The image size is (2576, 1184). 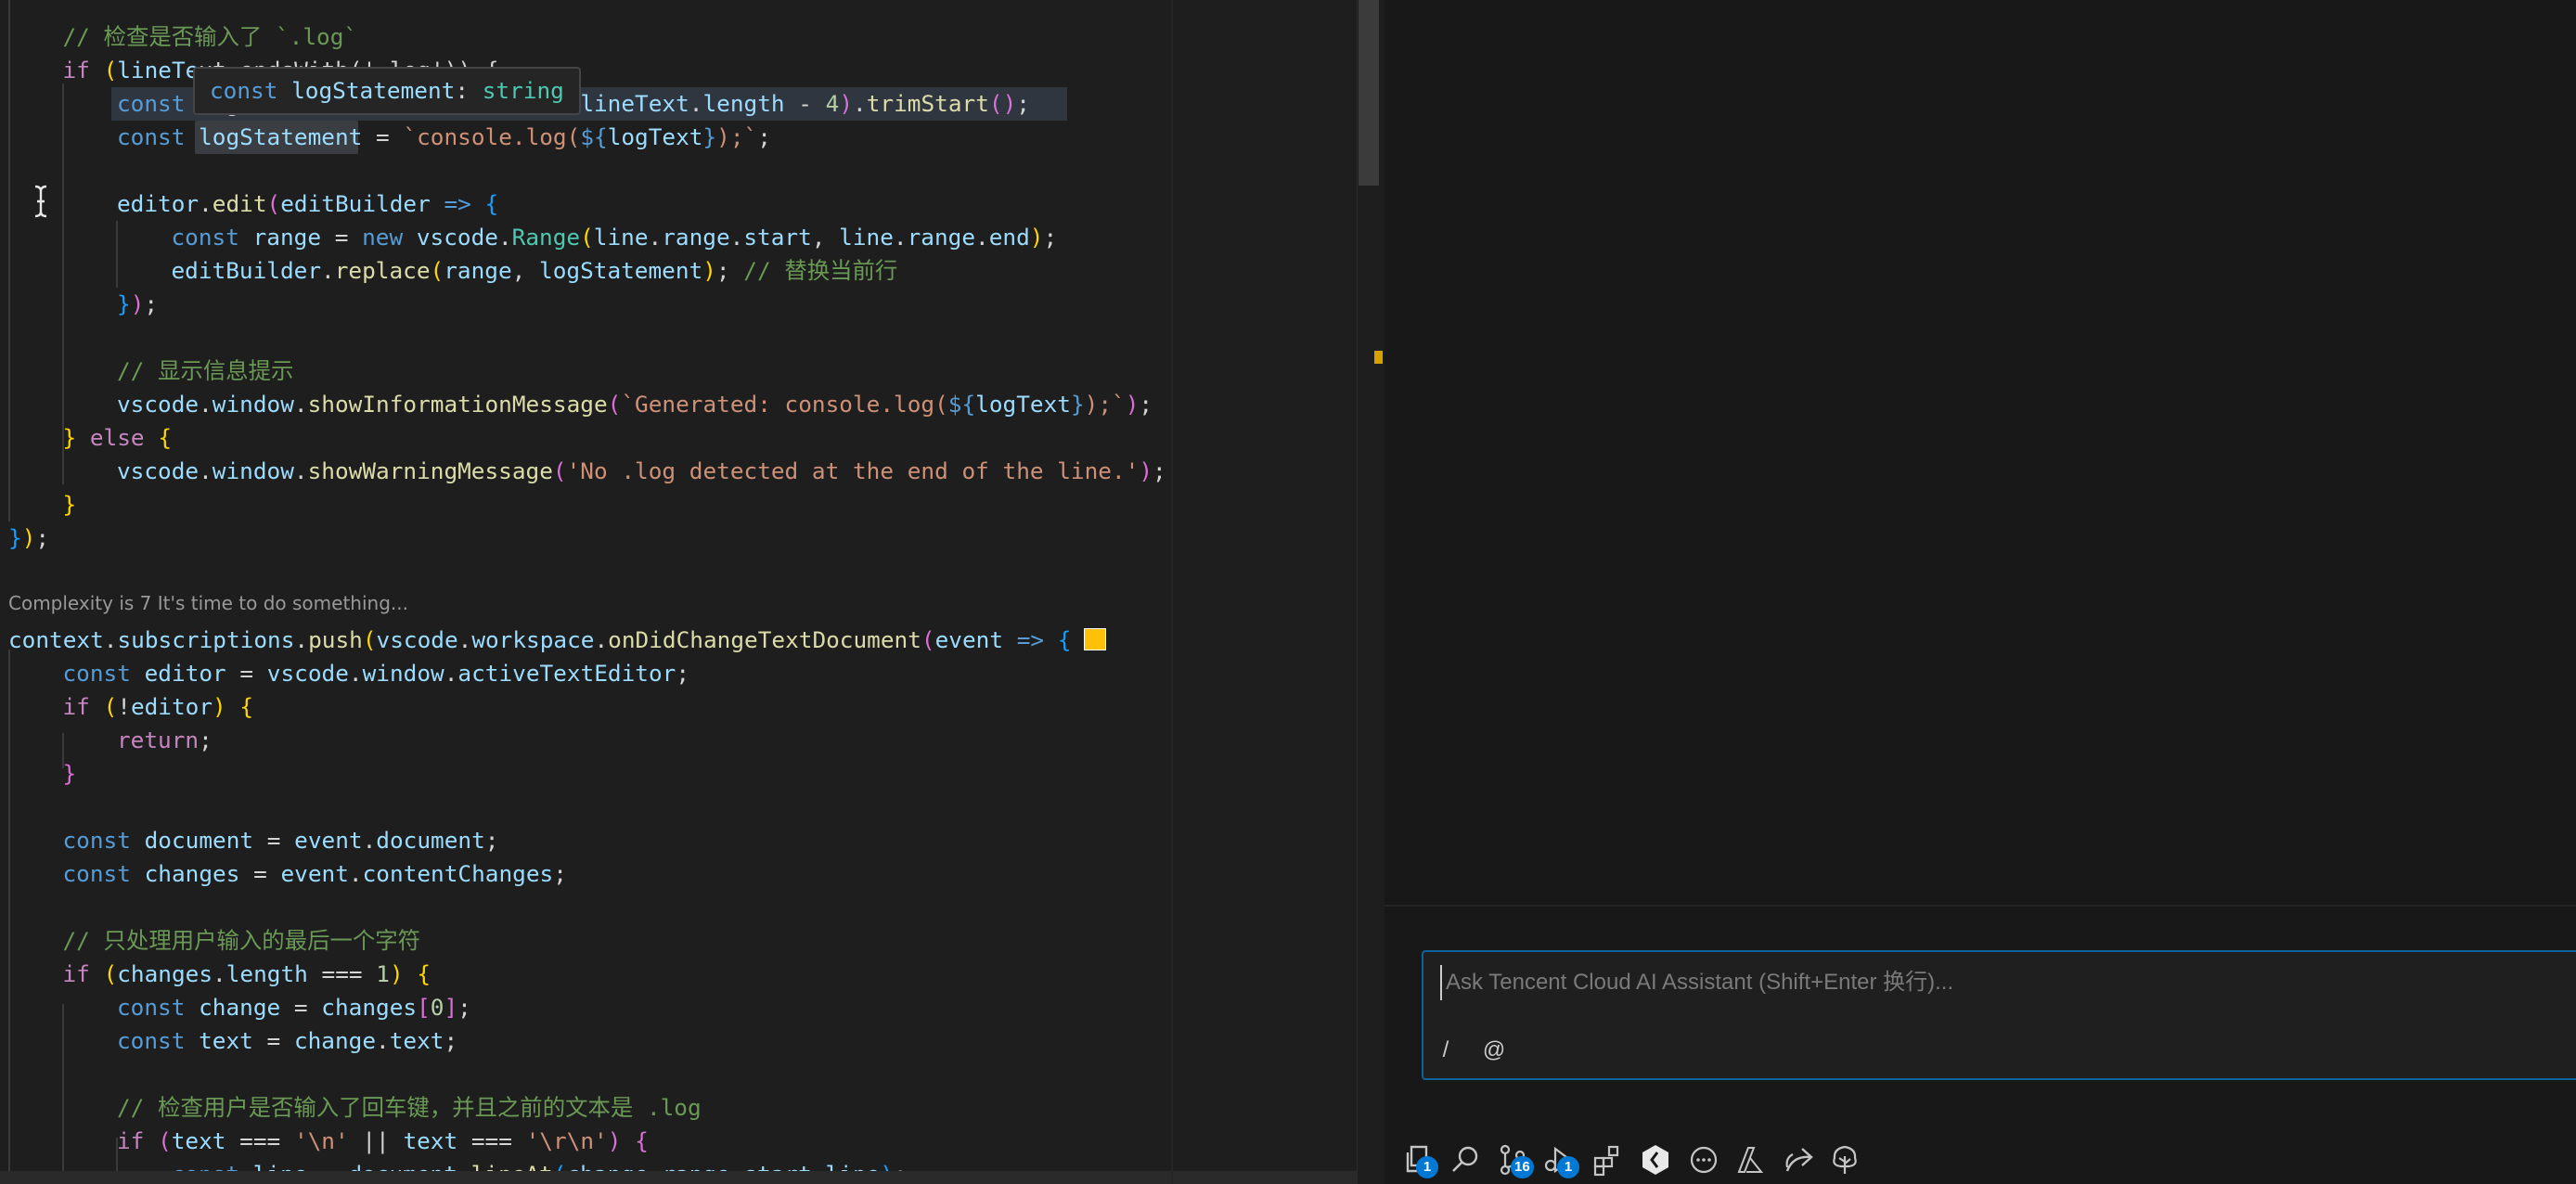 What do you see at coordinates (492, 136) in the screenshot?
I see `code-token: `console.log(` at bounding box center [492, 136].